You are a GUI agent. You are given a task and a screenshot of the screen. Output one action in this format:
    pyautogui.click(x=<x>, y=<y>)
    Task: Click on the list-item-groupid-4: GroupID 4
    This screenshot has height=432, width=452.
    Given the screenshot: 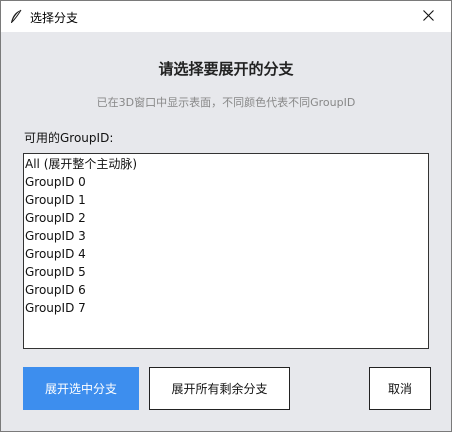 What is the action you would take?
    pyautogui.click(x=226, y=254)
    